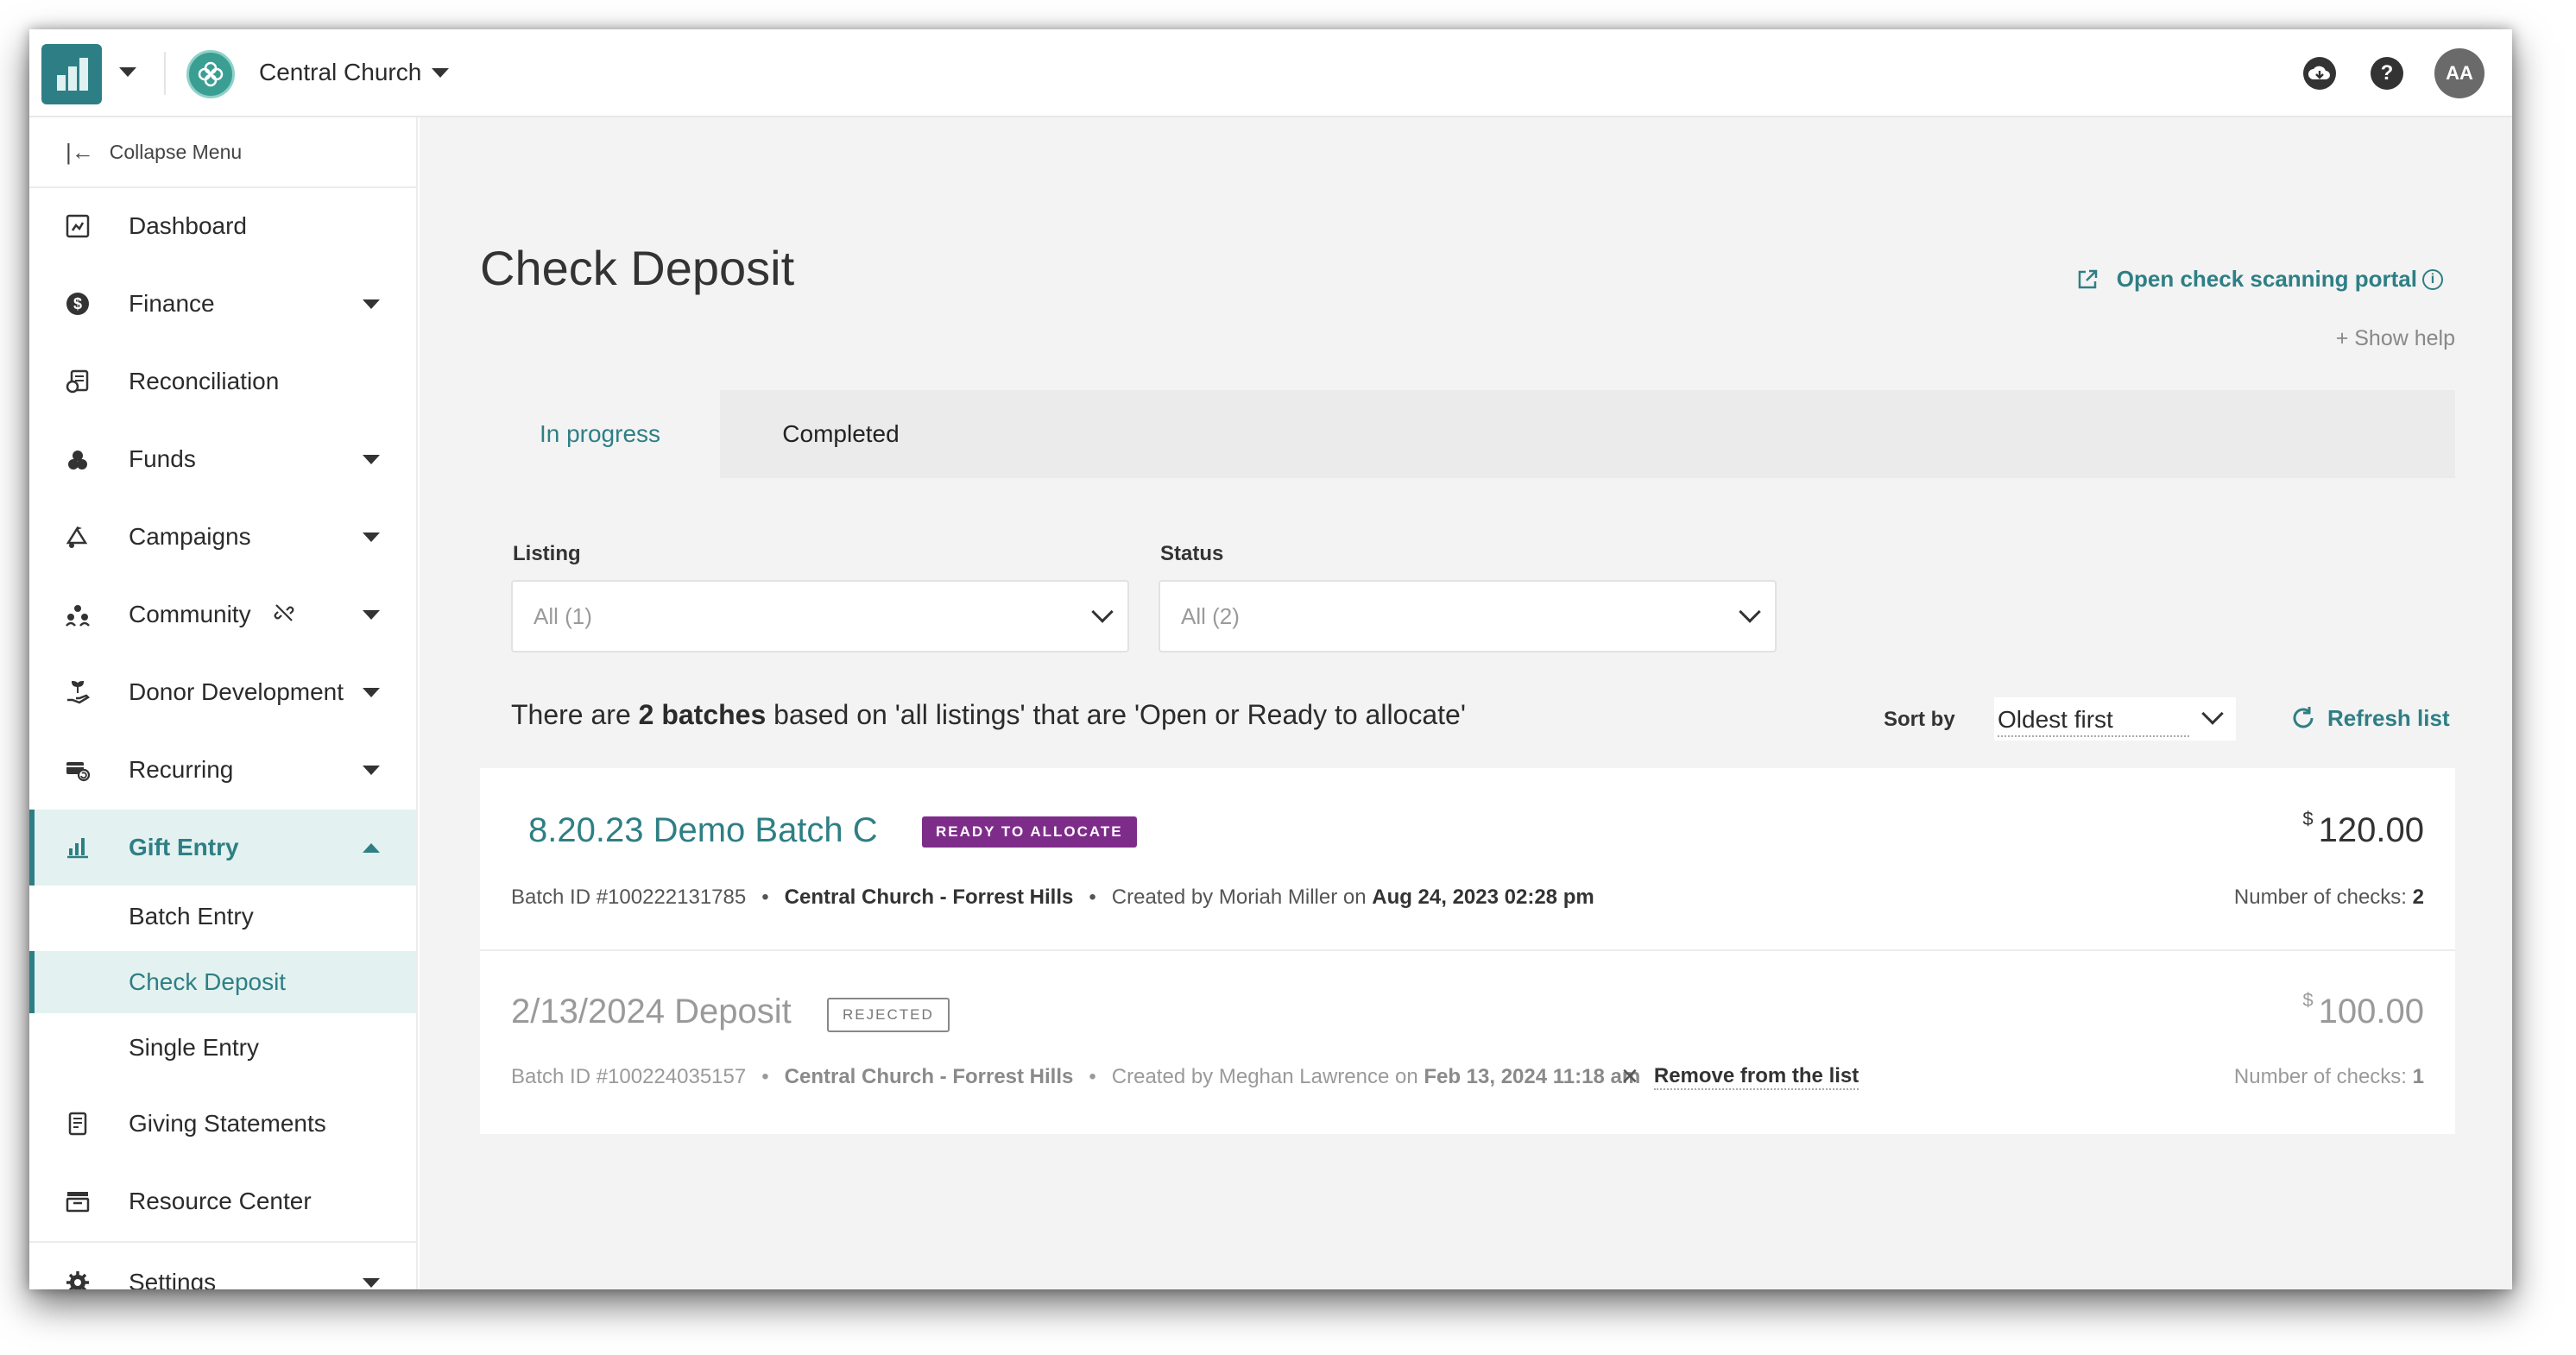  I want to click on info-icon: i, so click(2432, 279).